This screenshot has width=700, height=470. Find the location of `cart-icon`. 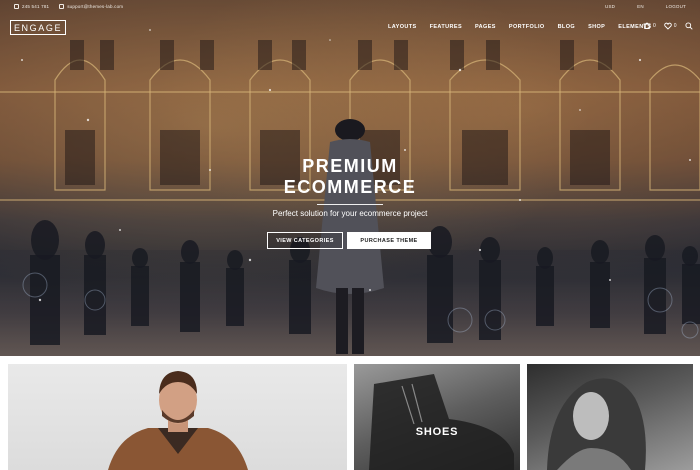

cart-icon is located at coordinates (647, 25).